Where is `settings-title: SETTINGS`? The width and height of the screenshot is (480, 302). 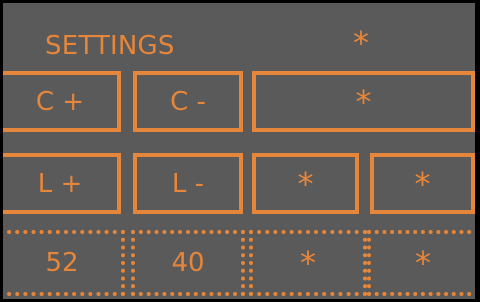
settings-title: SETTINGS is located at coordinates (110, 46).